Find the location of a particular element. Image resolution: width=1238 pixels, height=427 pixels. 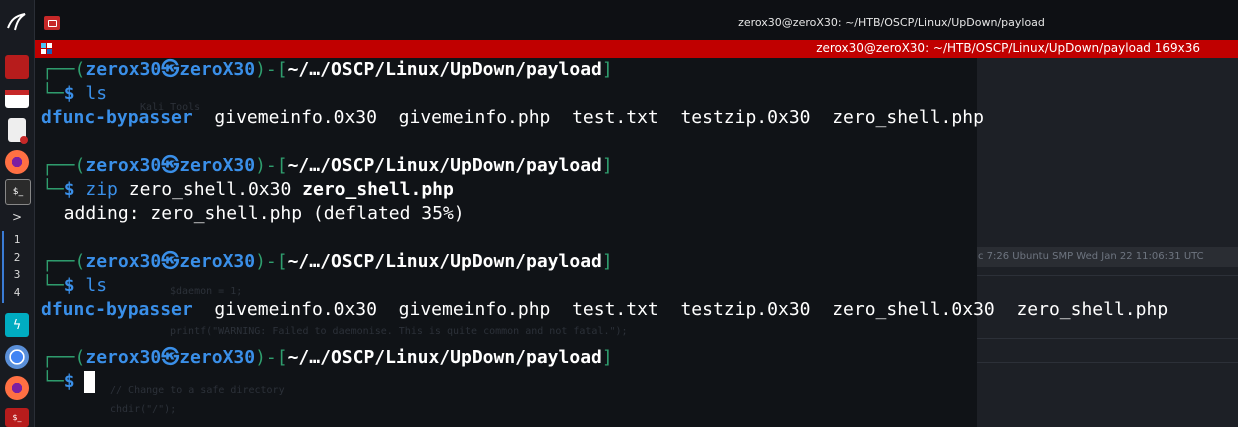

file-entry: zero_shell.0x30 is located at coordinates (913, 309).